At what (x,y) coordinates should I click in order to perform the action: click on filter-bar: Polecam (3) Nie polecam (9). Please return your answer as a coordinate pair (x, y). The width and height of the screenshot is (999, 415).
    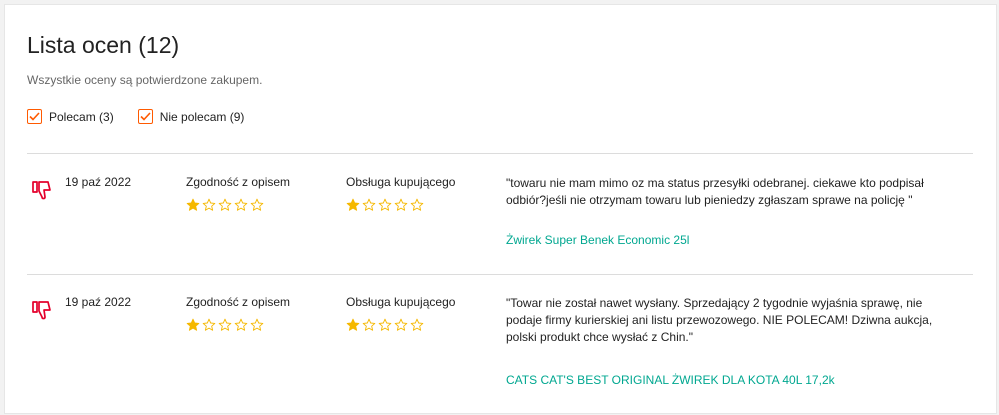
    Looking at the image, I should click on (147, 116).